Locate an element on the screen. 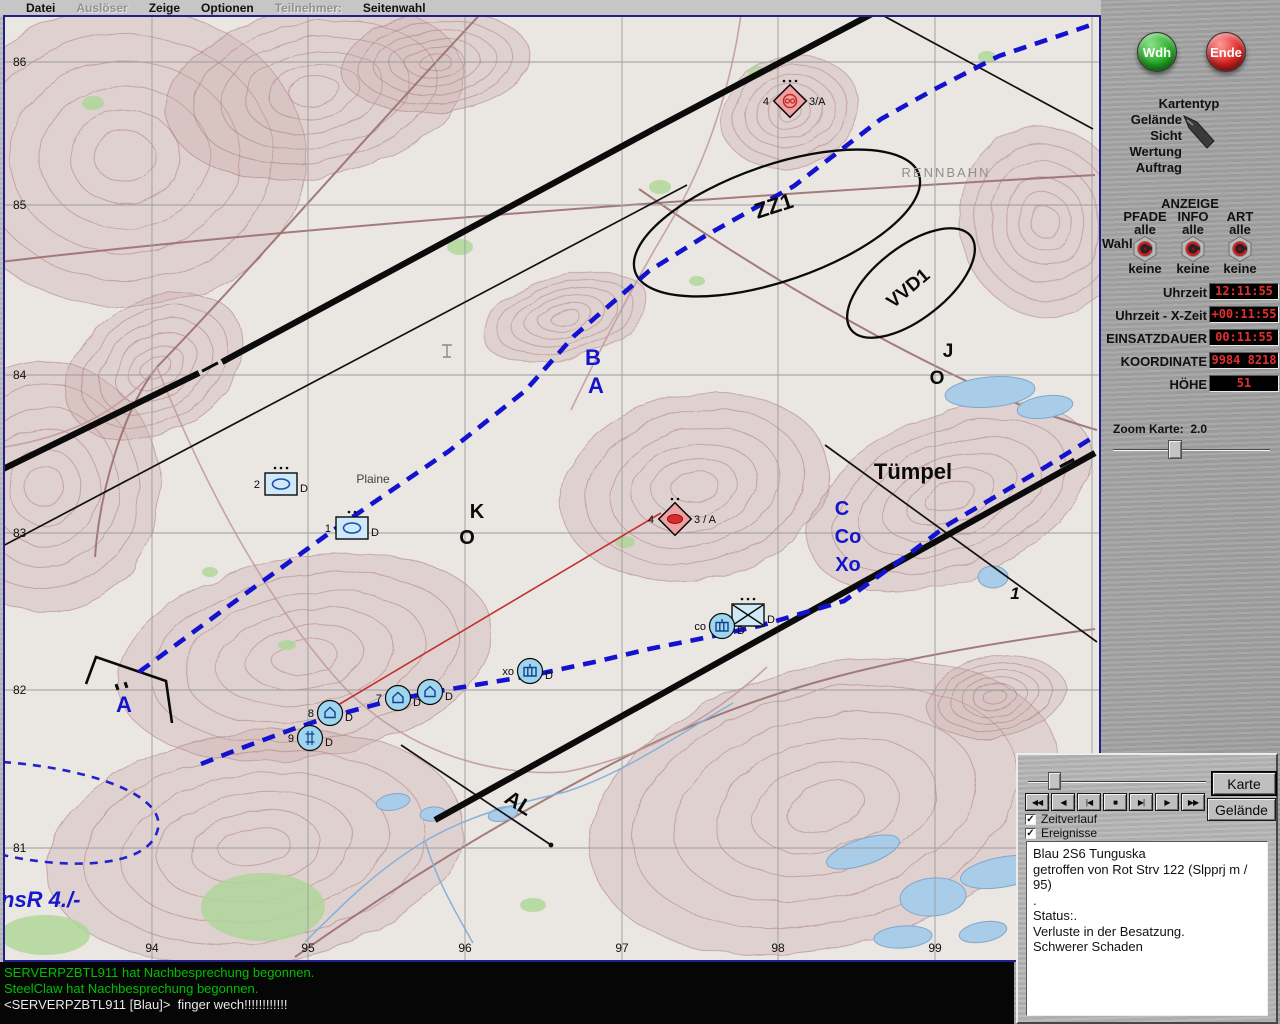  checkbox-box-ereignisse: ✓ is located at coordinates (1030, 833).